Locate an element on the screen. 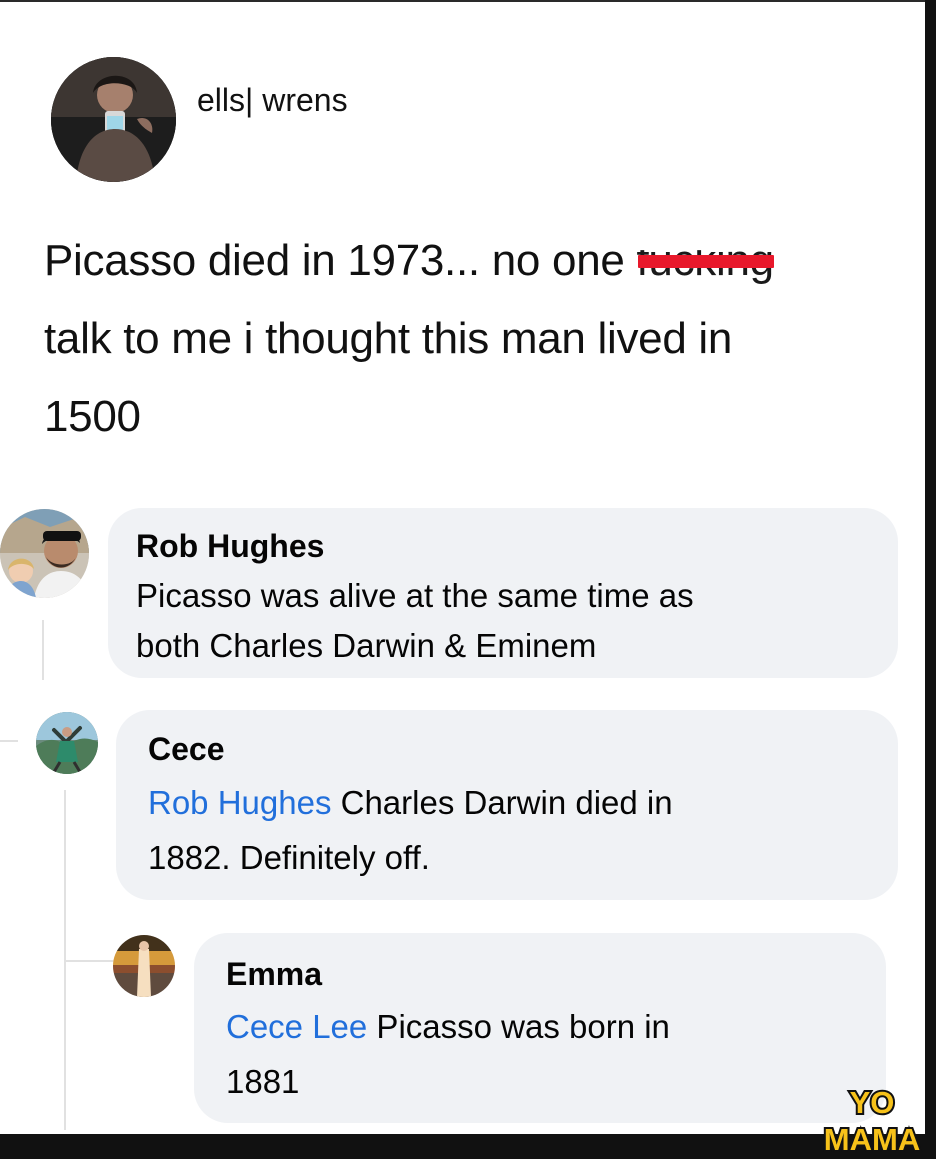  post-text-line-1: Picasso died in 1973... no one fucking is located at coordinates (454, 261).